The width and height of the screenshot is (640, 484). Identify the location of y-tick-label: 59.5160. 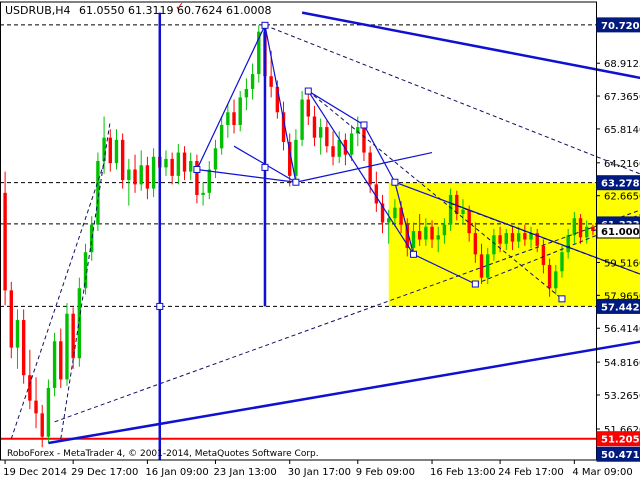
(622, 263).